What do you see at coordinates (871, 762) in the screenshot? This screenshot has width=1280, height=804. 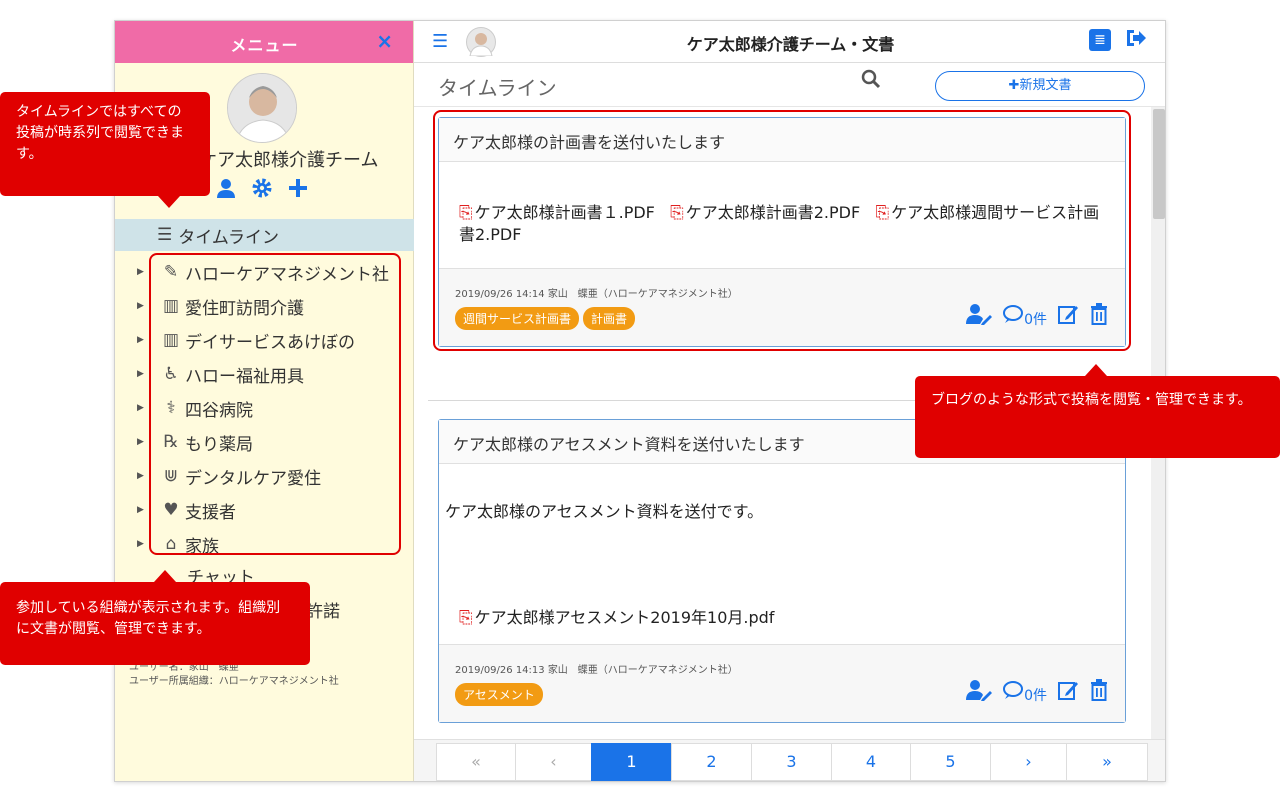 I see `page-button-4: 4` at bounding box center [871, 762].